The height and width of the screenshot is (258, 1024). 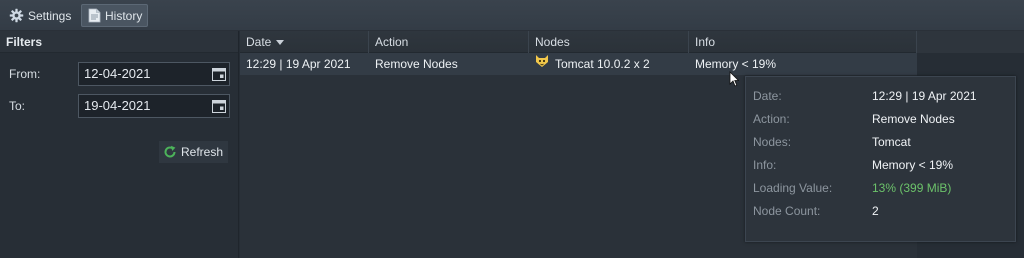 What do you see at coordinates (736, 64) in the screenshot?
I see `cell-info: Memory < 19%` at bounding box center [736, 64].